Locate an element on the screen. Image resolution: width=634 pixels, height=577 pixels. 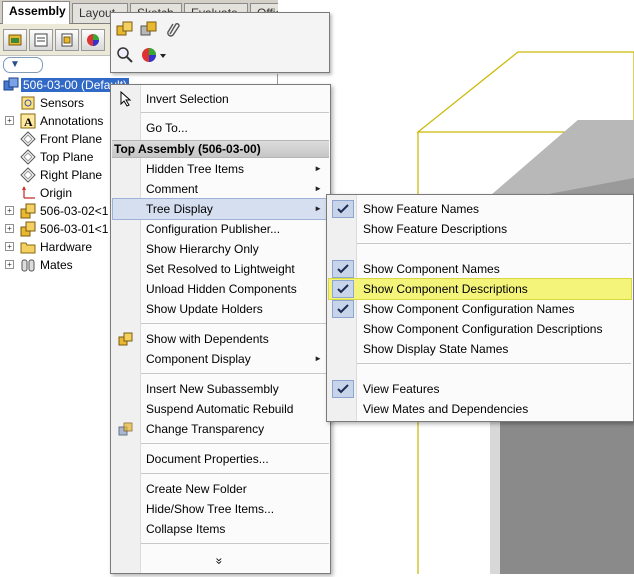
dependents-icon is located at coordinates (125, 339).